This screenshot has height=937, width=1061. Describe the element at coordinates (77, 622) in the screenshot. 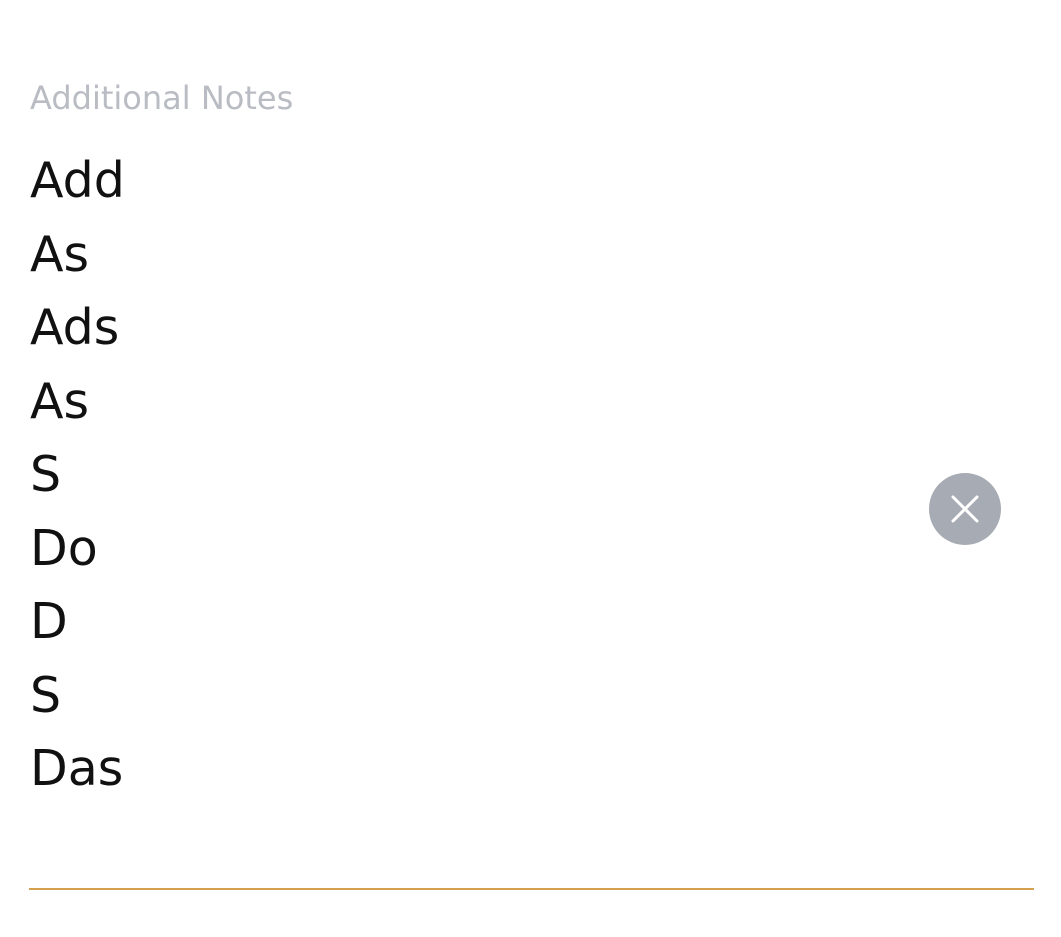

I see `notes-line: D` at that location.